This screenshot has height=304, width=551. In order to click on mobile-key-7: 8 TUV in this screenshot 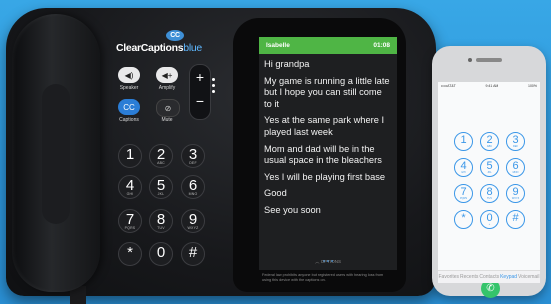, I will do `click(489, 193)`.